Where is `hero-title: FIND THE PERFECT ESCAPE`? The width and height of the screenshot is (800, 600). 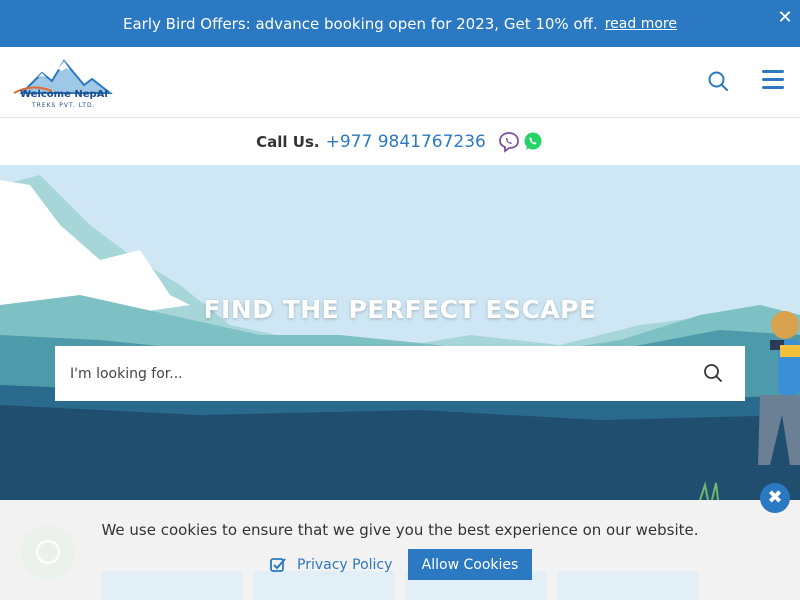
hero-title: FIND THE PERFECT ESCAPE is located at coordinates (400, 309).